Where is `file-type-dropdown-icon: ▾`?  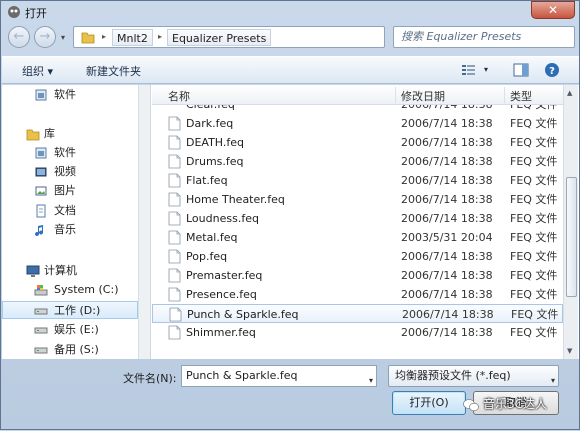 file-type-dropdown-icon: ▾ is located at coordinates (553, 381).